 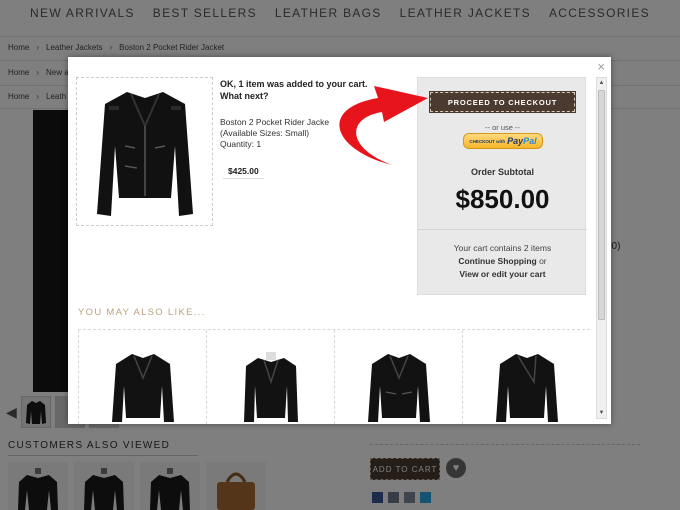 I want to click on chevron-up-icon: ▲, so click(x=601, y=83).